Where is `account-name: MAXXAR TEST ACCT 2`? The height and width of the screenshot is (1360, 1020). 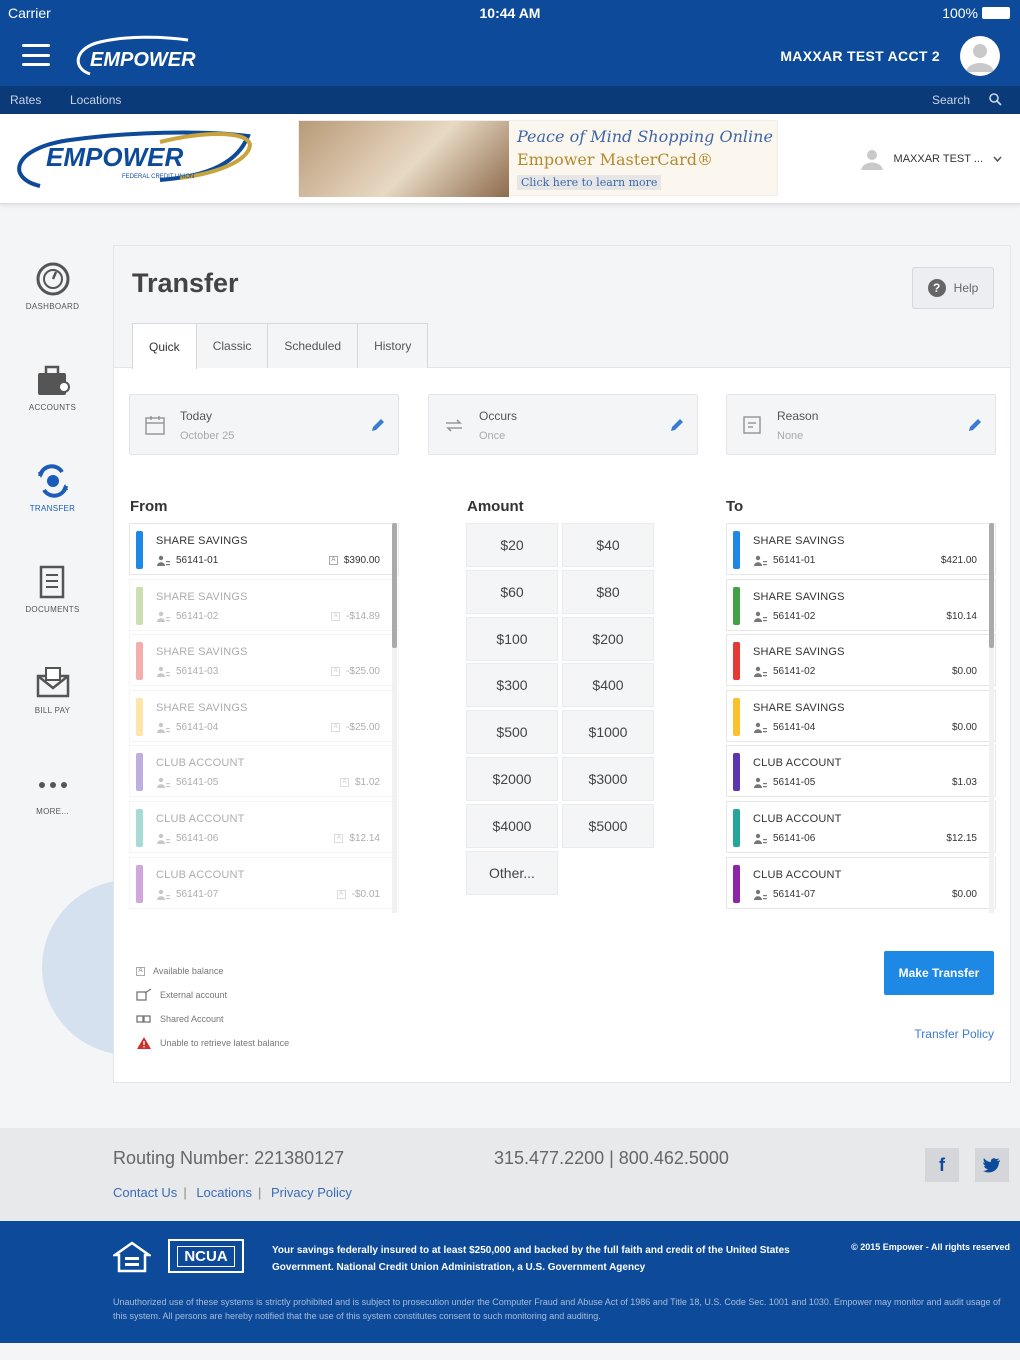 account-name: MAXXAR TEST ACCT 2 is located at coordinates (860, 56).